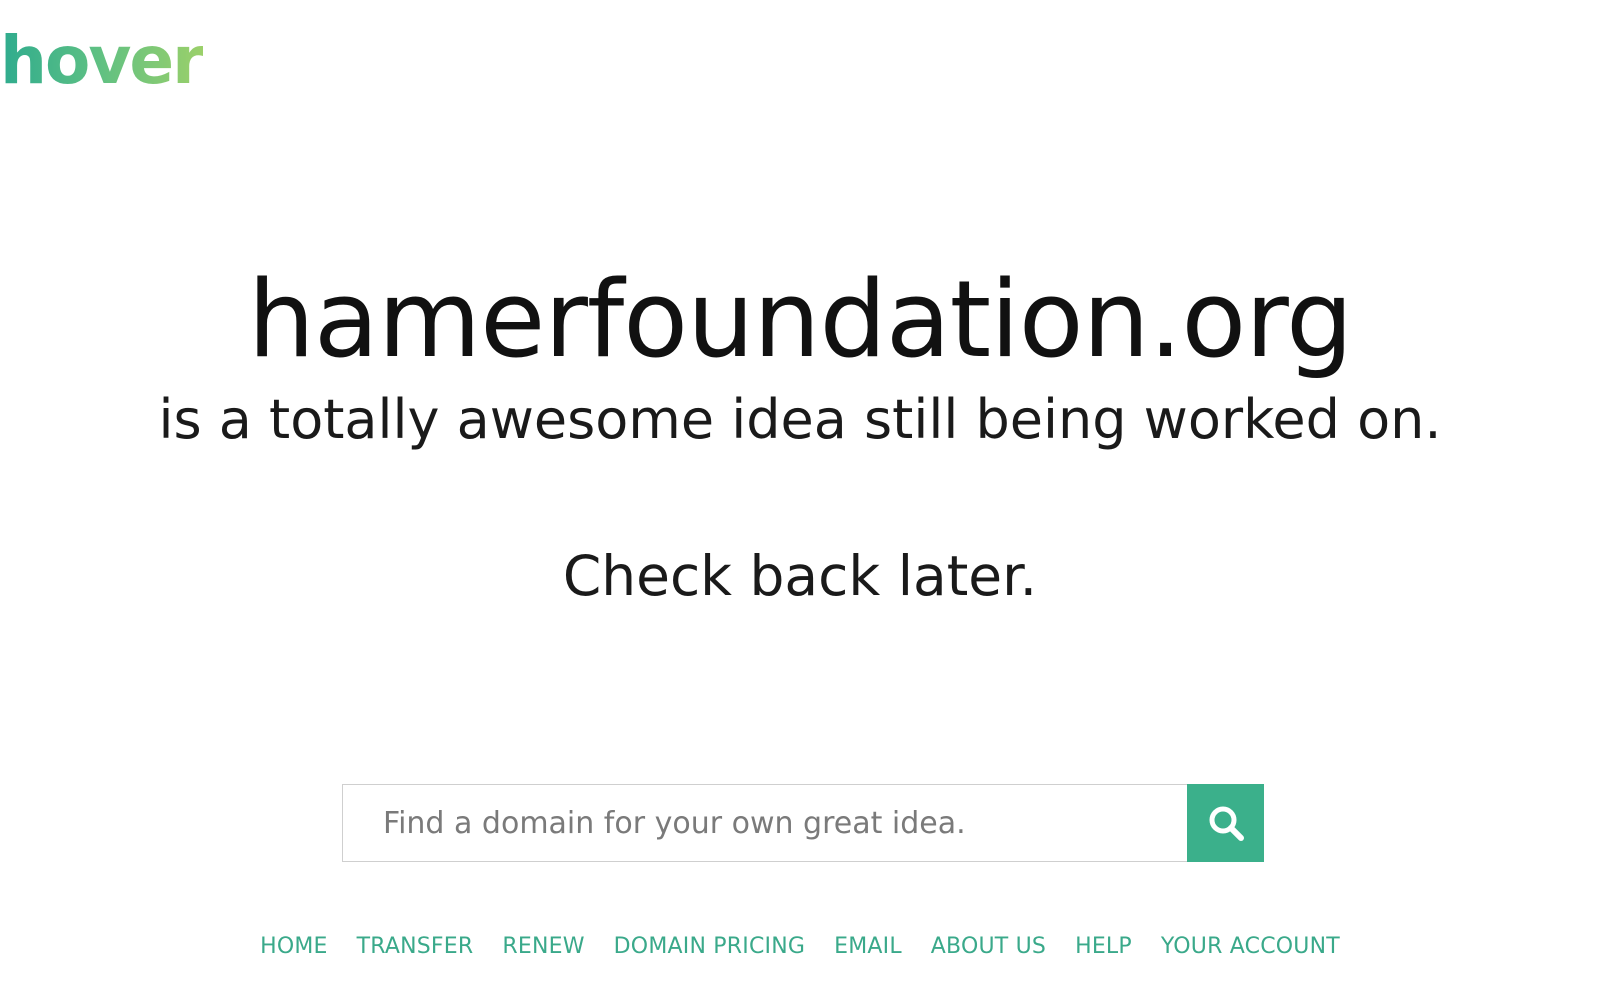 This screenshot has width=1600, height=1000. I want to click on domain-search-input, so click(764, 823).